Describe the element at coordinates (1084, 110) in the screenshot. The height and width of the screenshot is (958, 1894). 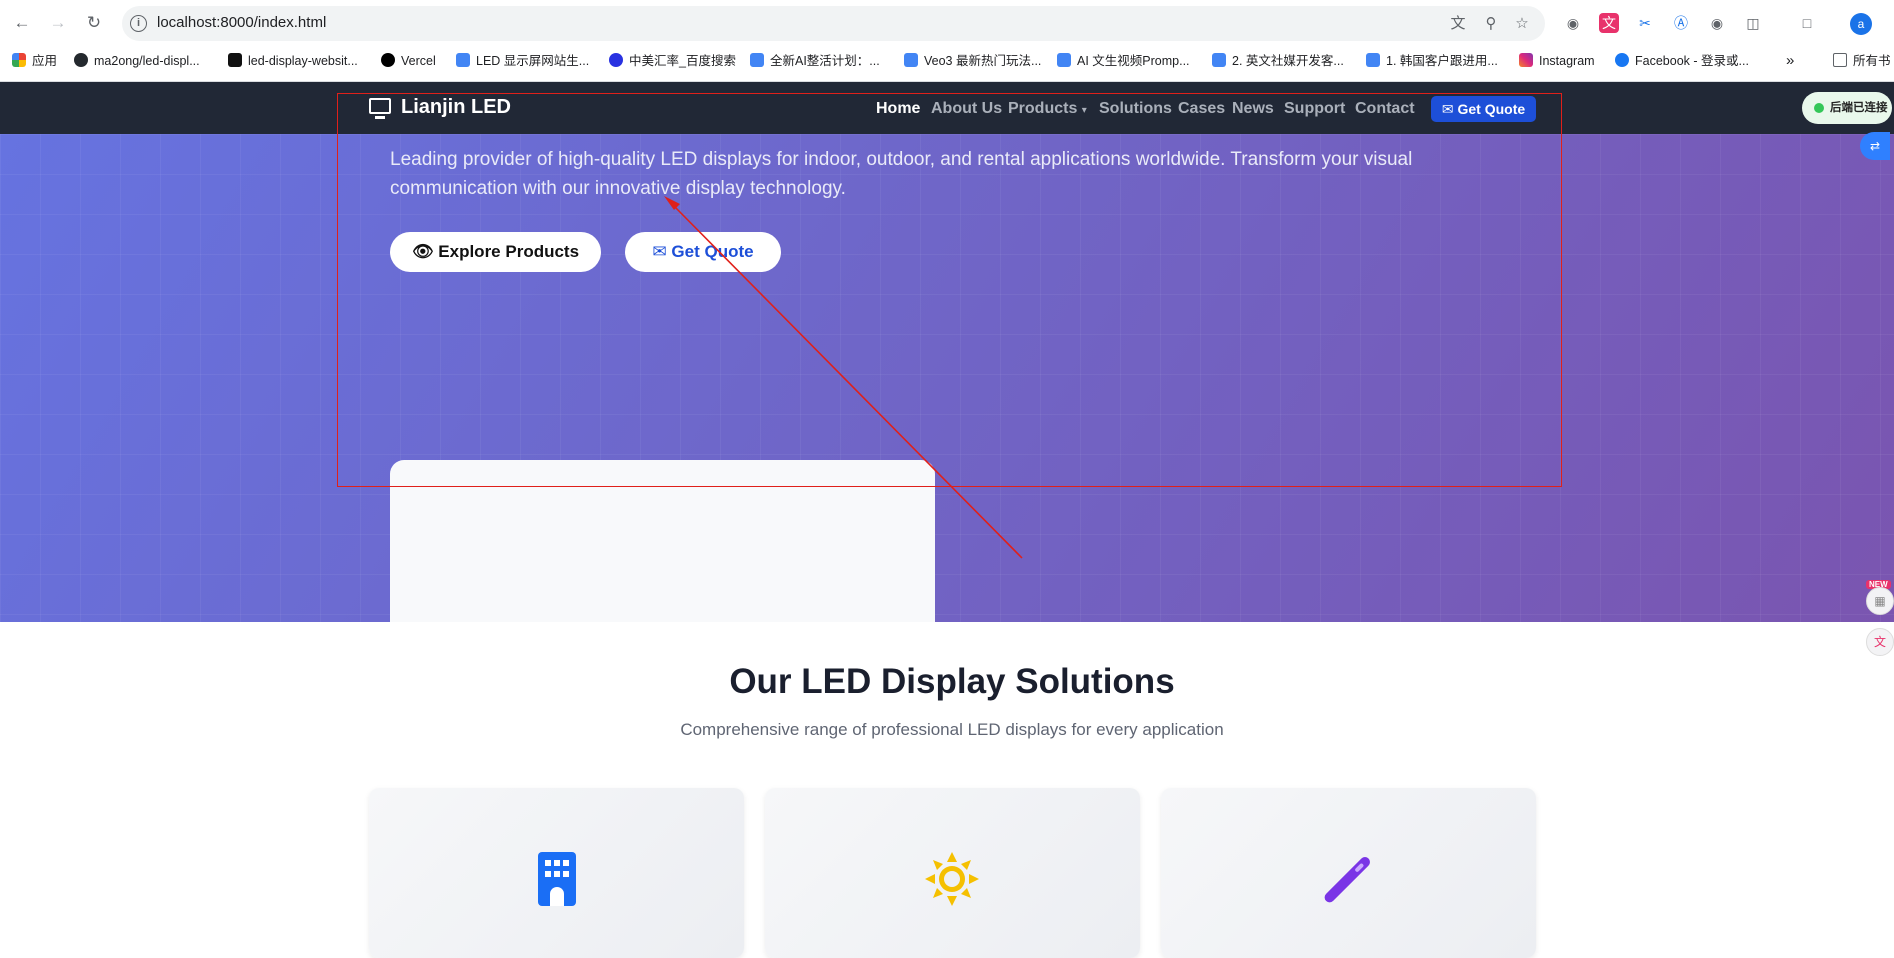
I see `caret-down-icon: ▾` at that location.